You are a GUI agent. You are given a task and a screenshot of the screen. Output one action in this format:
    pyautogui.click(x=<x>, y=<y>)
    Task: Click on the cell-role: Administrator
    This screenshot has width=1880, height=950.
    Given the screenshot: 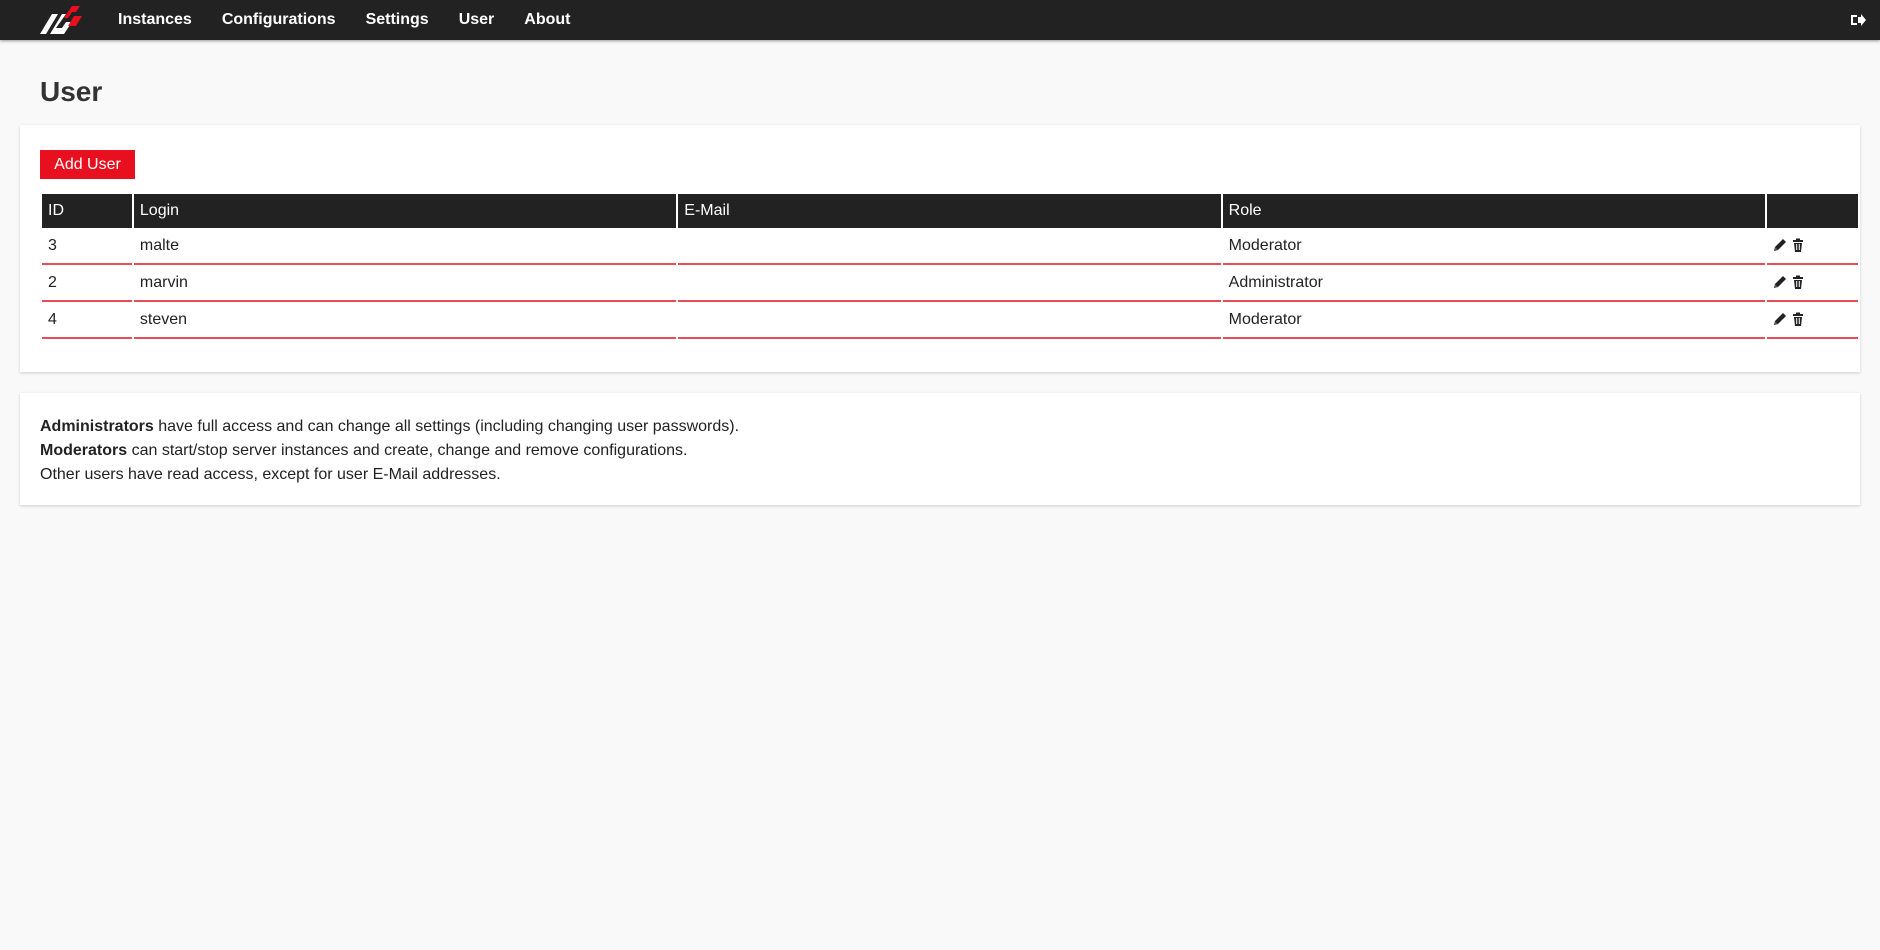 What is the action you would take?
    pyautogui.click(x=1494, y=283)
    